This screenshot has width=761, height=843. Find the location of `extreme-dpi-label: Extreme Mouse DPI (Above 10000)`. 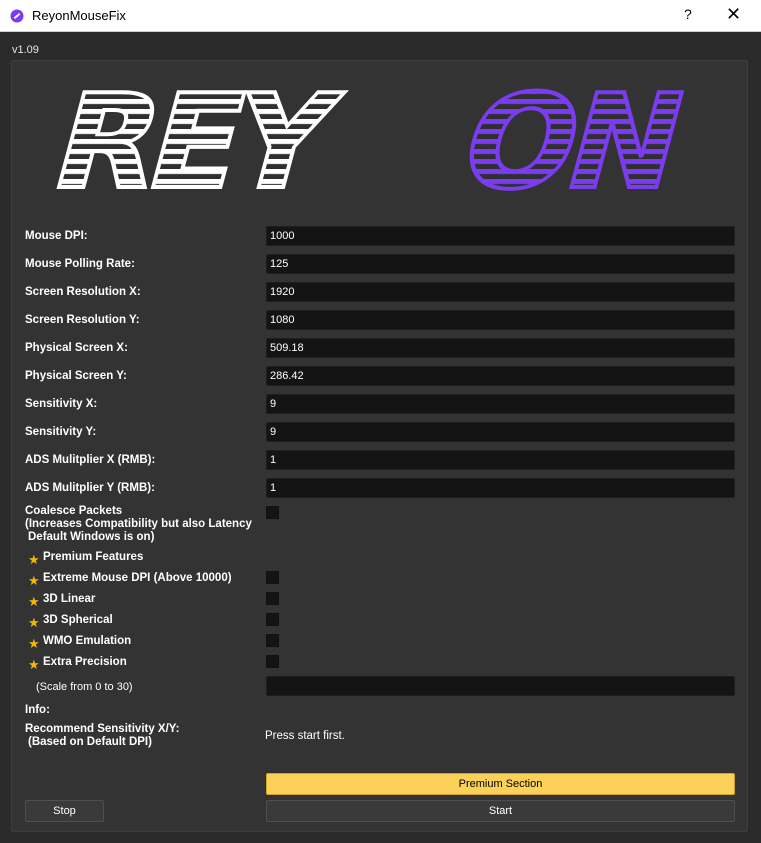

extreme-dpi-label: Extreme Mouse DPI (Above 10000) is located at coordinates (137, 578).